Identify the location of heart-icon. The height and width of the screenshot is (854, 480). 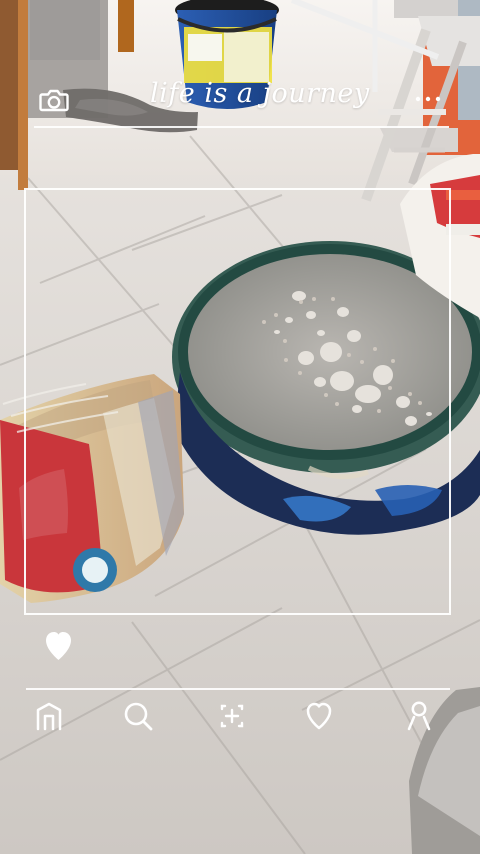
(319, 716).